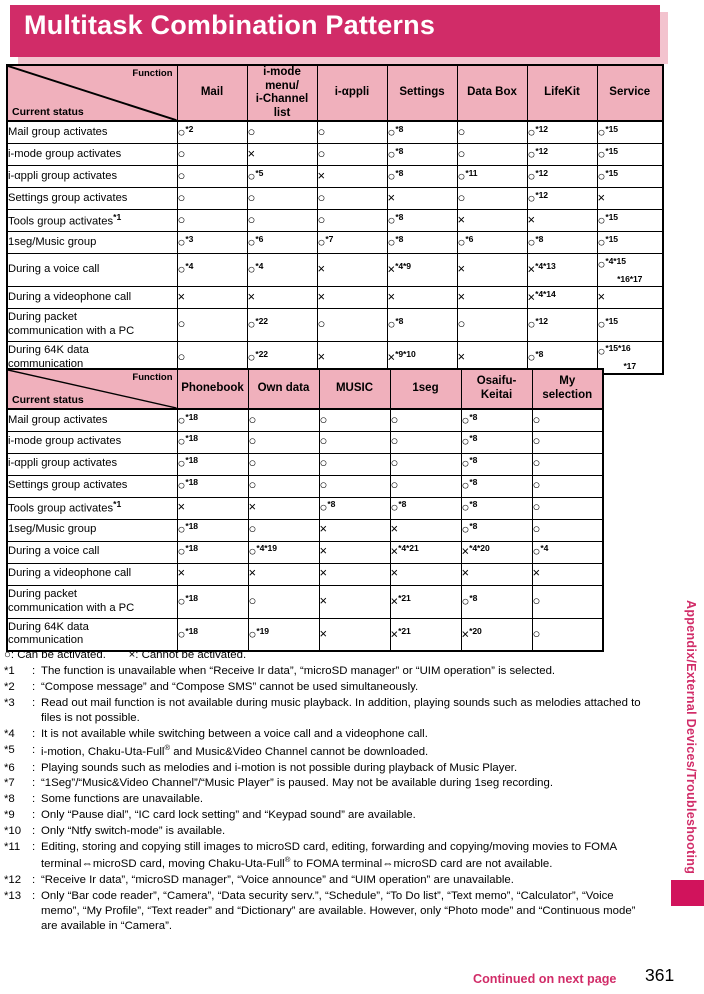  I want to click on status-cell: ○*2, so click(212, 132).